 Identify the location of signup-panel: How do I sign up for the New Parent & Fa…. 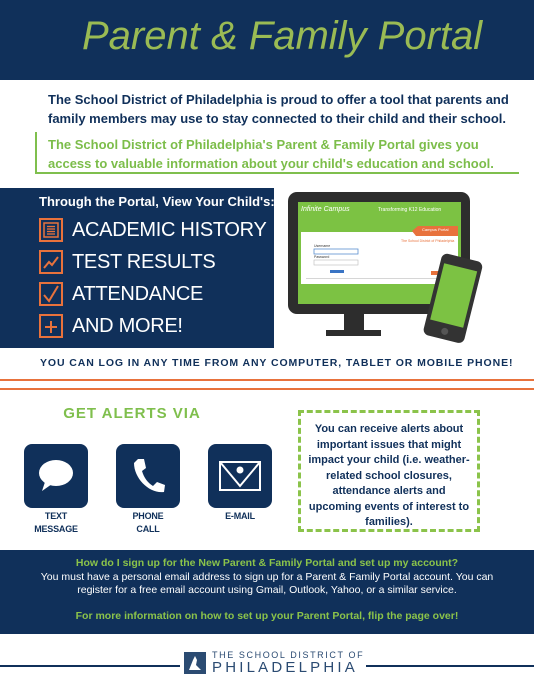
(267, 592).